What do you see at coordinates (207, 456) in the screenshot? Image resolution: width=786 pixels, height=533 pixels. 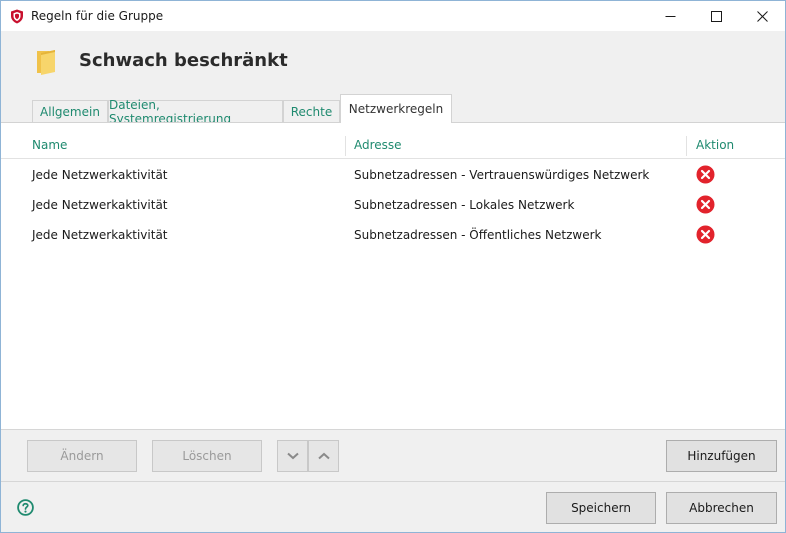 I see `delete-button: Löschen` at bounding box center [207, 456].